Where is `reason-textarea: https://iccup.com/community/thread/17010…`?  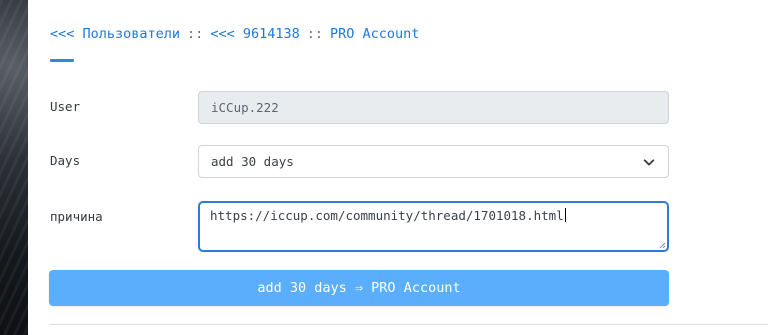 reason-textarea: https://iccup.com/community/thread/17010… is located at coordinates (433, 226).